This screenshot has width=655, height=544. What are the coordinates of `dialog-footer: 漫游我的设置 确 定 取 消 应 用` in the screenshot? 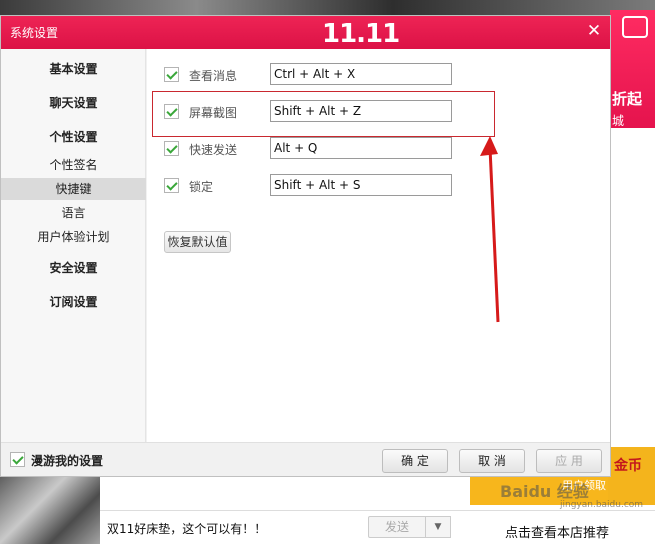 It's located at (305, 459).